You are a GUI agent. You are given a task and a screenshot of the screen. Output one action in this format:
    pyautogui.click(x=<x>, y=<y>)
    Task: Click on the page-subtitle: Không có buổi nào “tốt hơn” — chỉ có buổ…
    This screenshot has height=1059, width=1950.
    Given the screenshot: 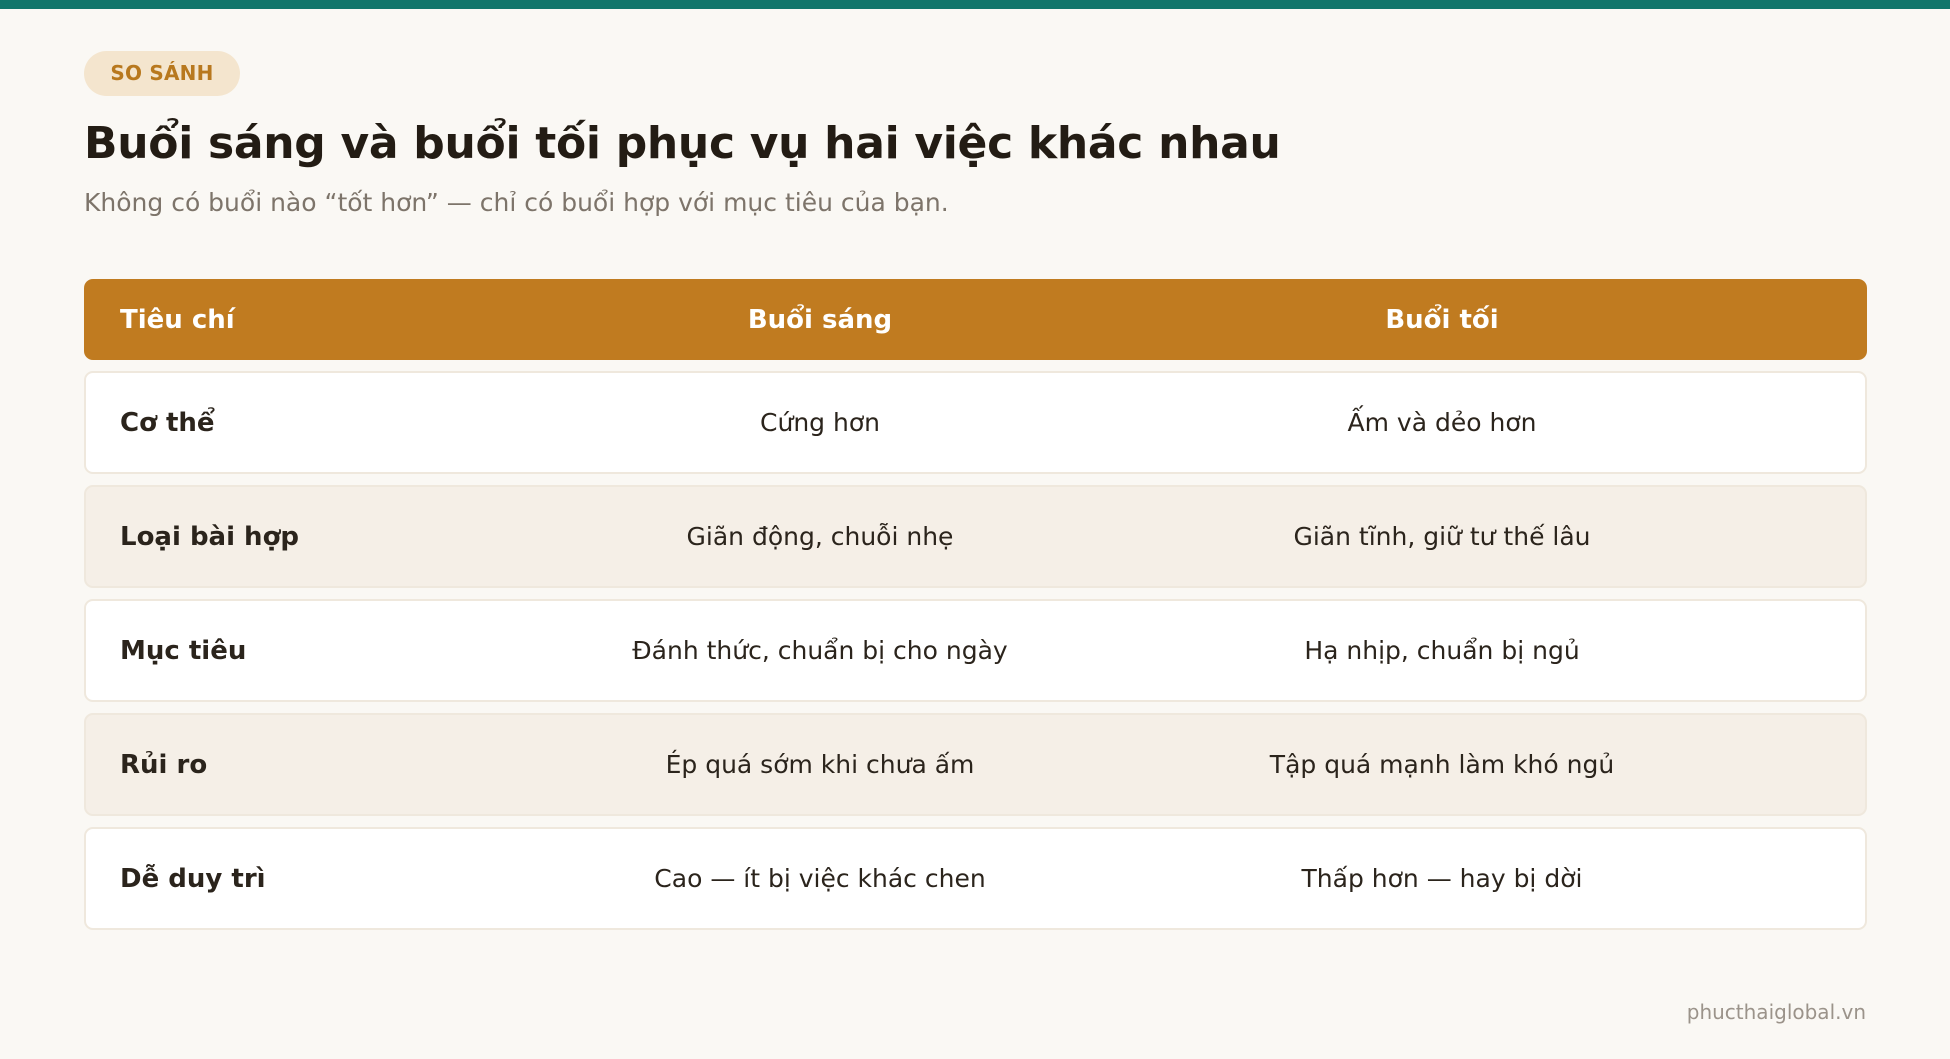 What is the action you would take?
    pyautogui.click(x=516, y=202)
    